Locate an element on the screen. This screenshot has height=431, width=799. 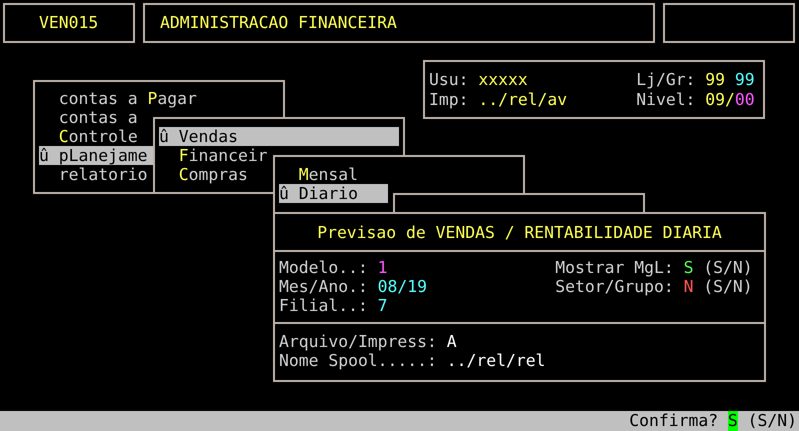
confirm-hint: (S/N) is located at coordinates (772, 421).